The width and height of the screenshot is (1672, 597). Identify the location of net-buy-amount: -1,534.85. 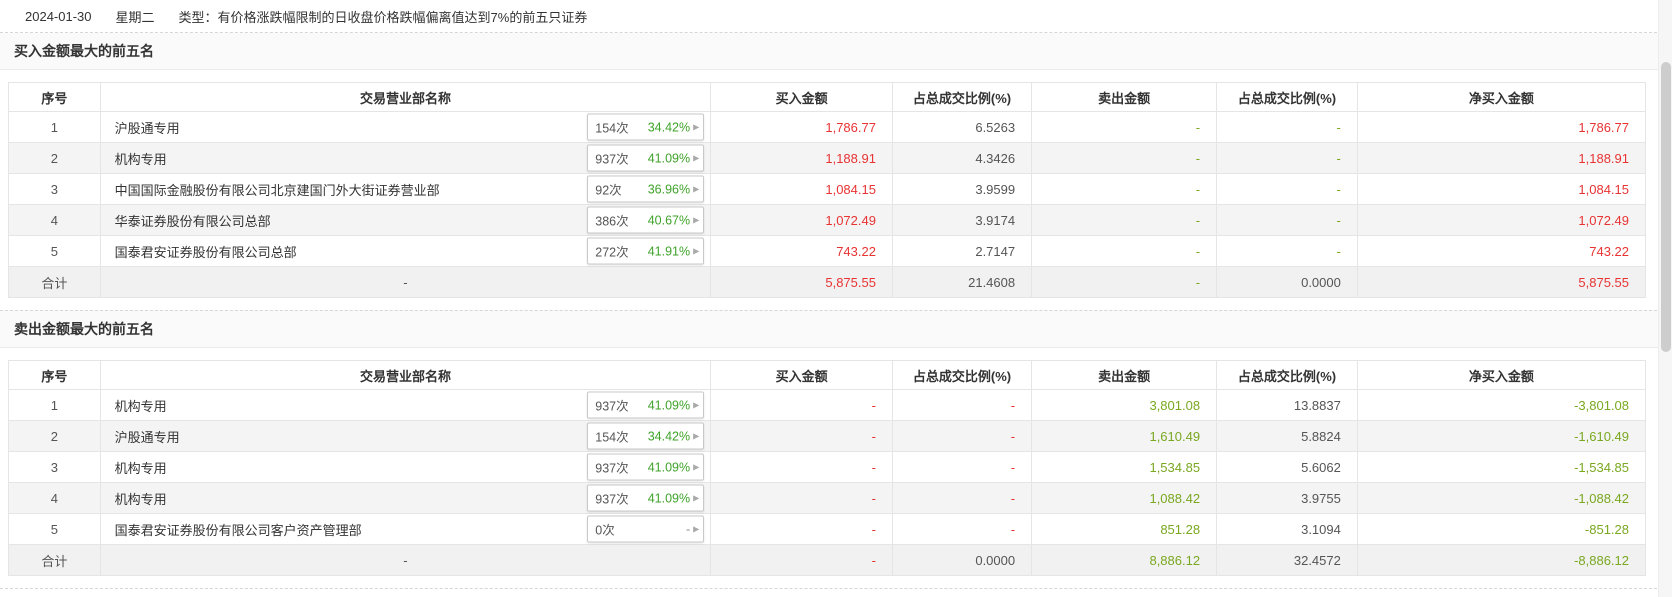
(1501, 467).